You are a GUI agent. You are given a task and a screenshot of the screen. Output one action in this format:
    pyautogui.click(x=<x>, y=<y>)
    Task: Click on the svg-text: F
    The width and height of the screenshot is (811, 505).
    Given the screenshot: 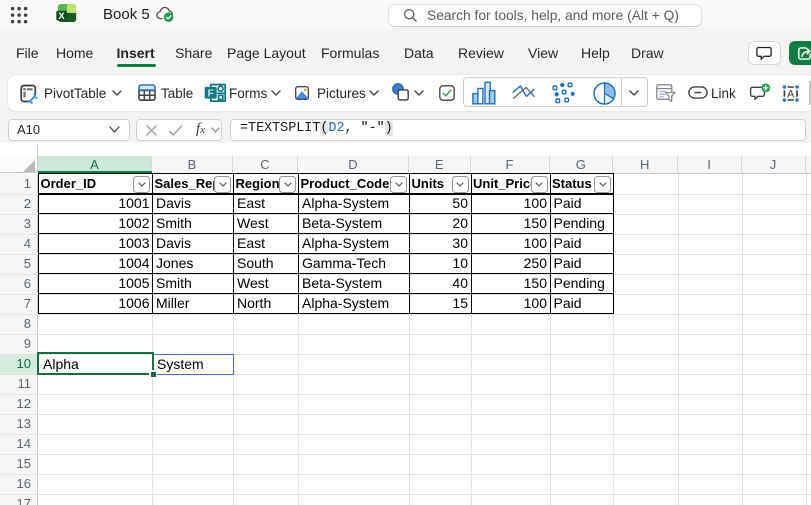 What is the action you would take?
    pyautogui.click(x=210, y=94)
    